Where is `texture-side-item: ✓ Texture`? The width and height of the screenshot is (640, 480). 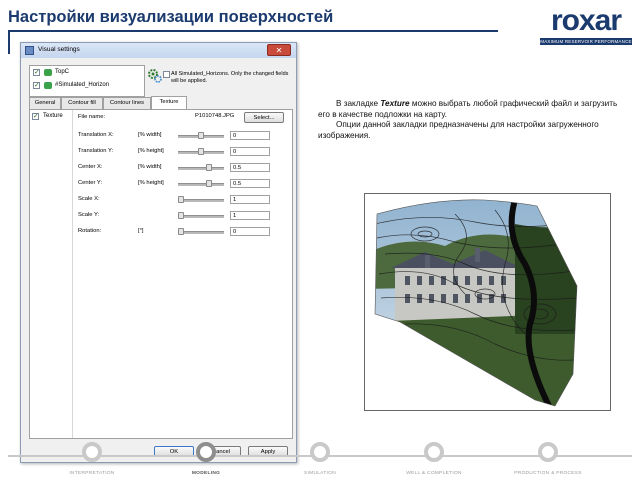 texture-side-item: ✓ Texture is located at coordinates (51, 117).